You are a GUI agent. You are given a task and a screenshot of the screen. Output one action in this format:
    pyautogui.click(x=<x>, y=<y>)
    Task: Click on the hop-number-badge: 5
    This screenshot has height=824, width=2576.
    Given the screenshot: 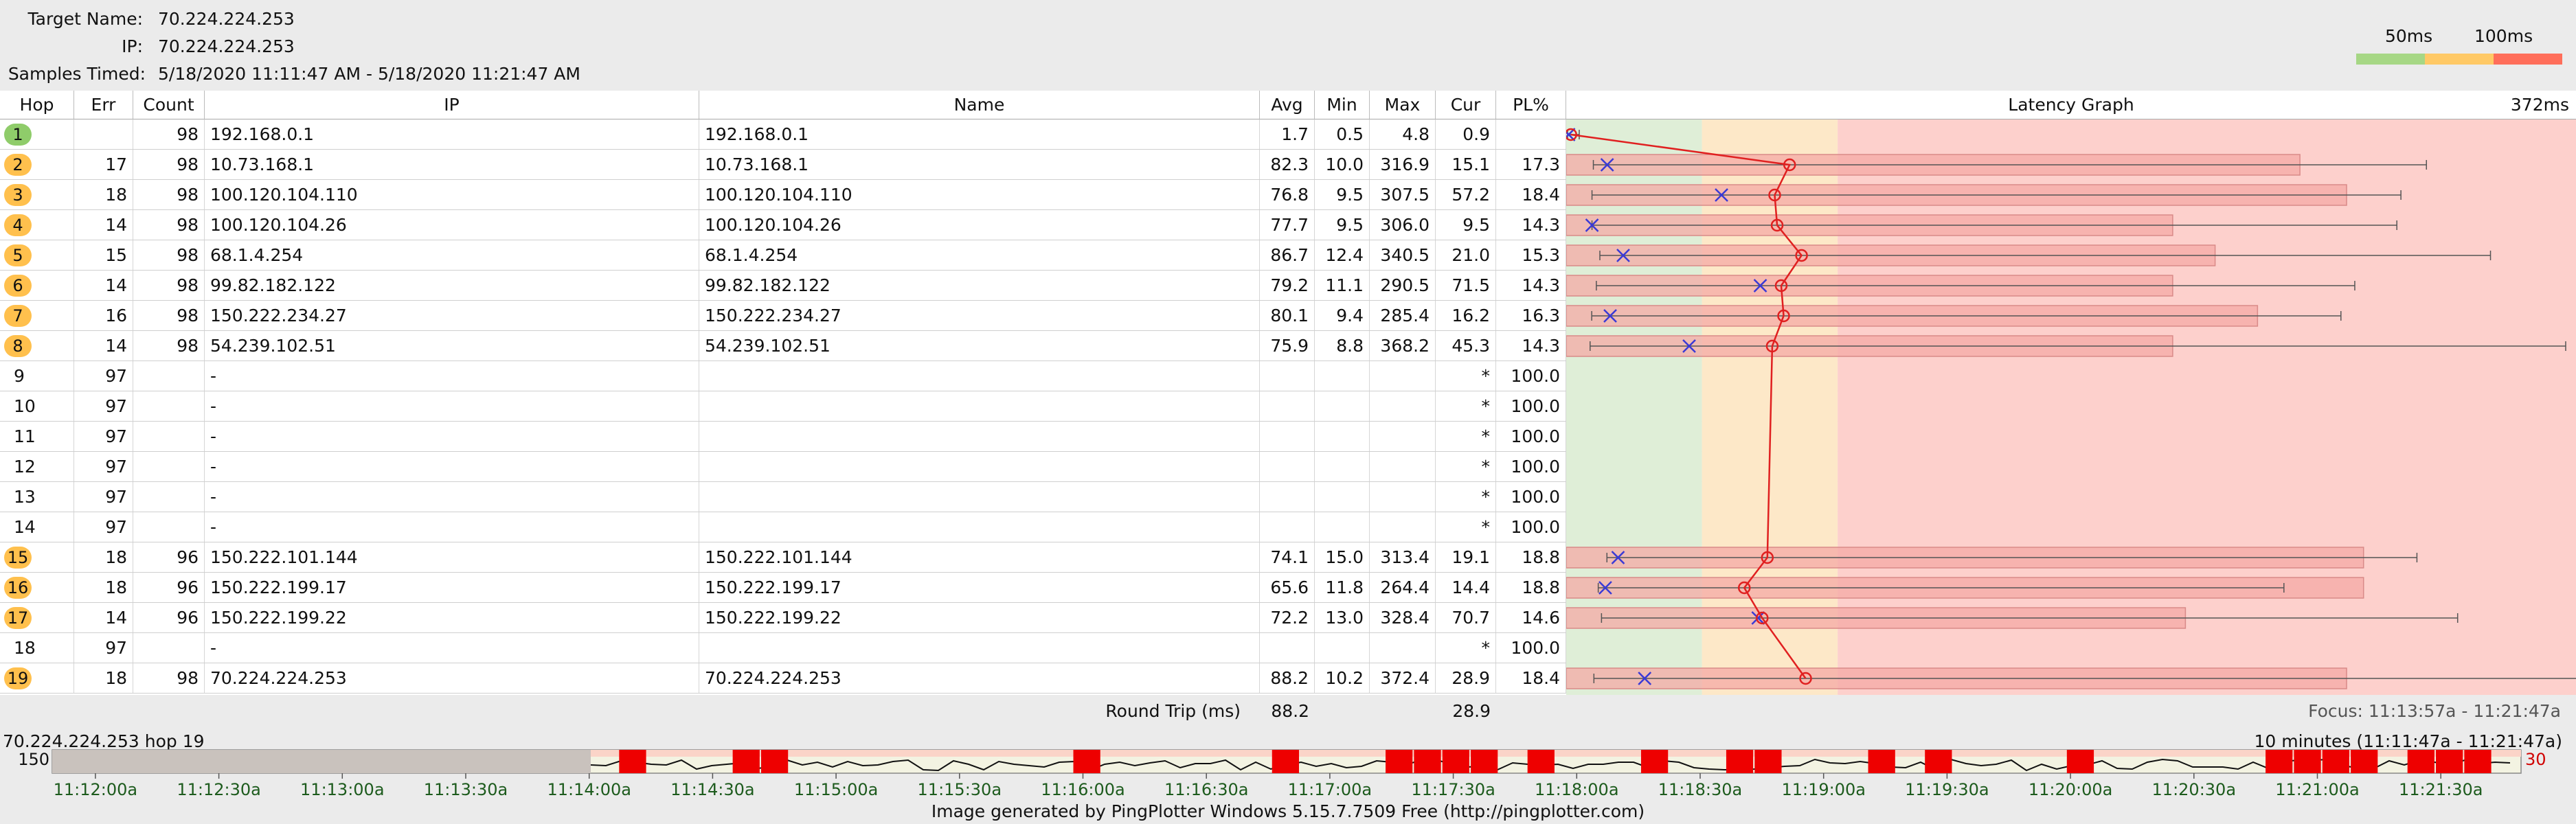 What is the action you would take?
    pyautogui.click(x=18, y=255)
    